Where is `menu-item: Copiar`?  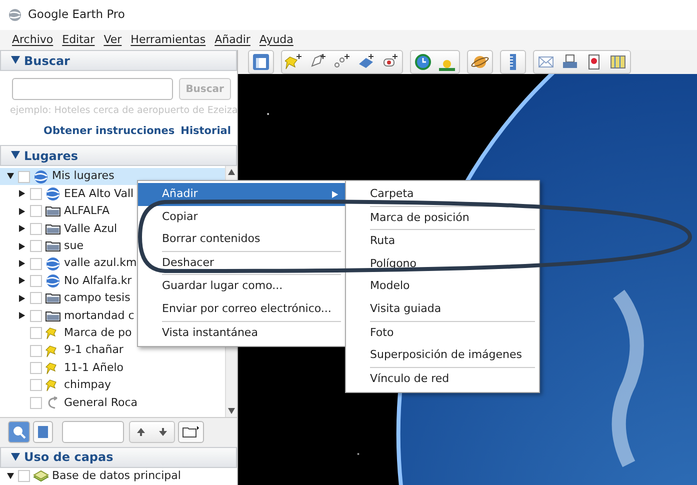
menu-item: Copiar is located at coordinates (251, 217).